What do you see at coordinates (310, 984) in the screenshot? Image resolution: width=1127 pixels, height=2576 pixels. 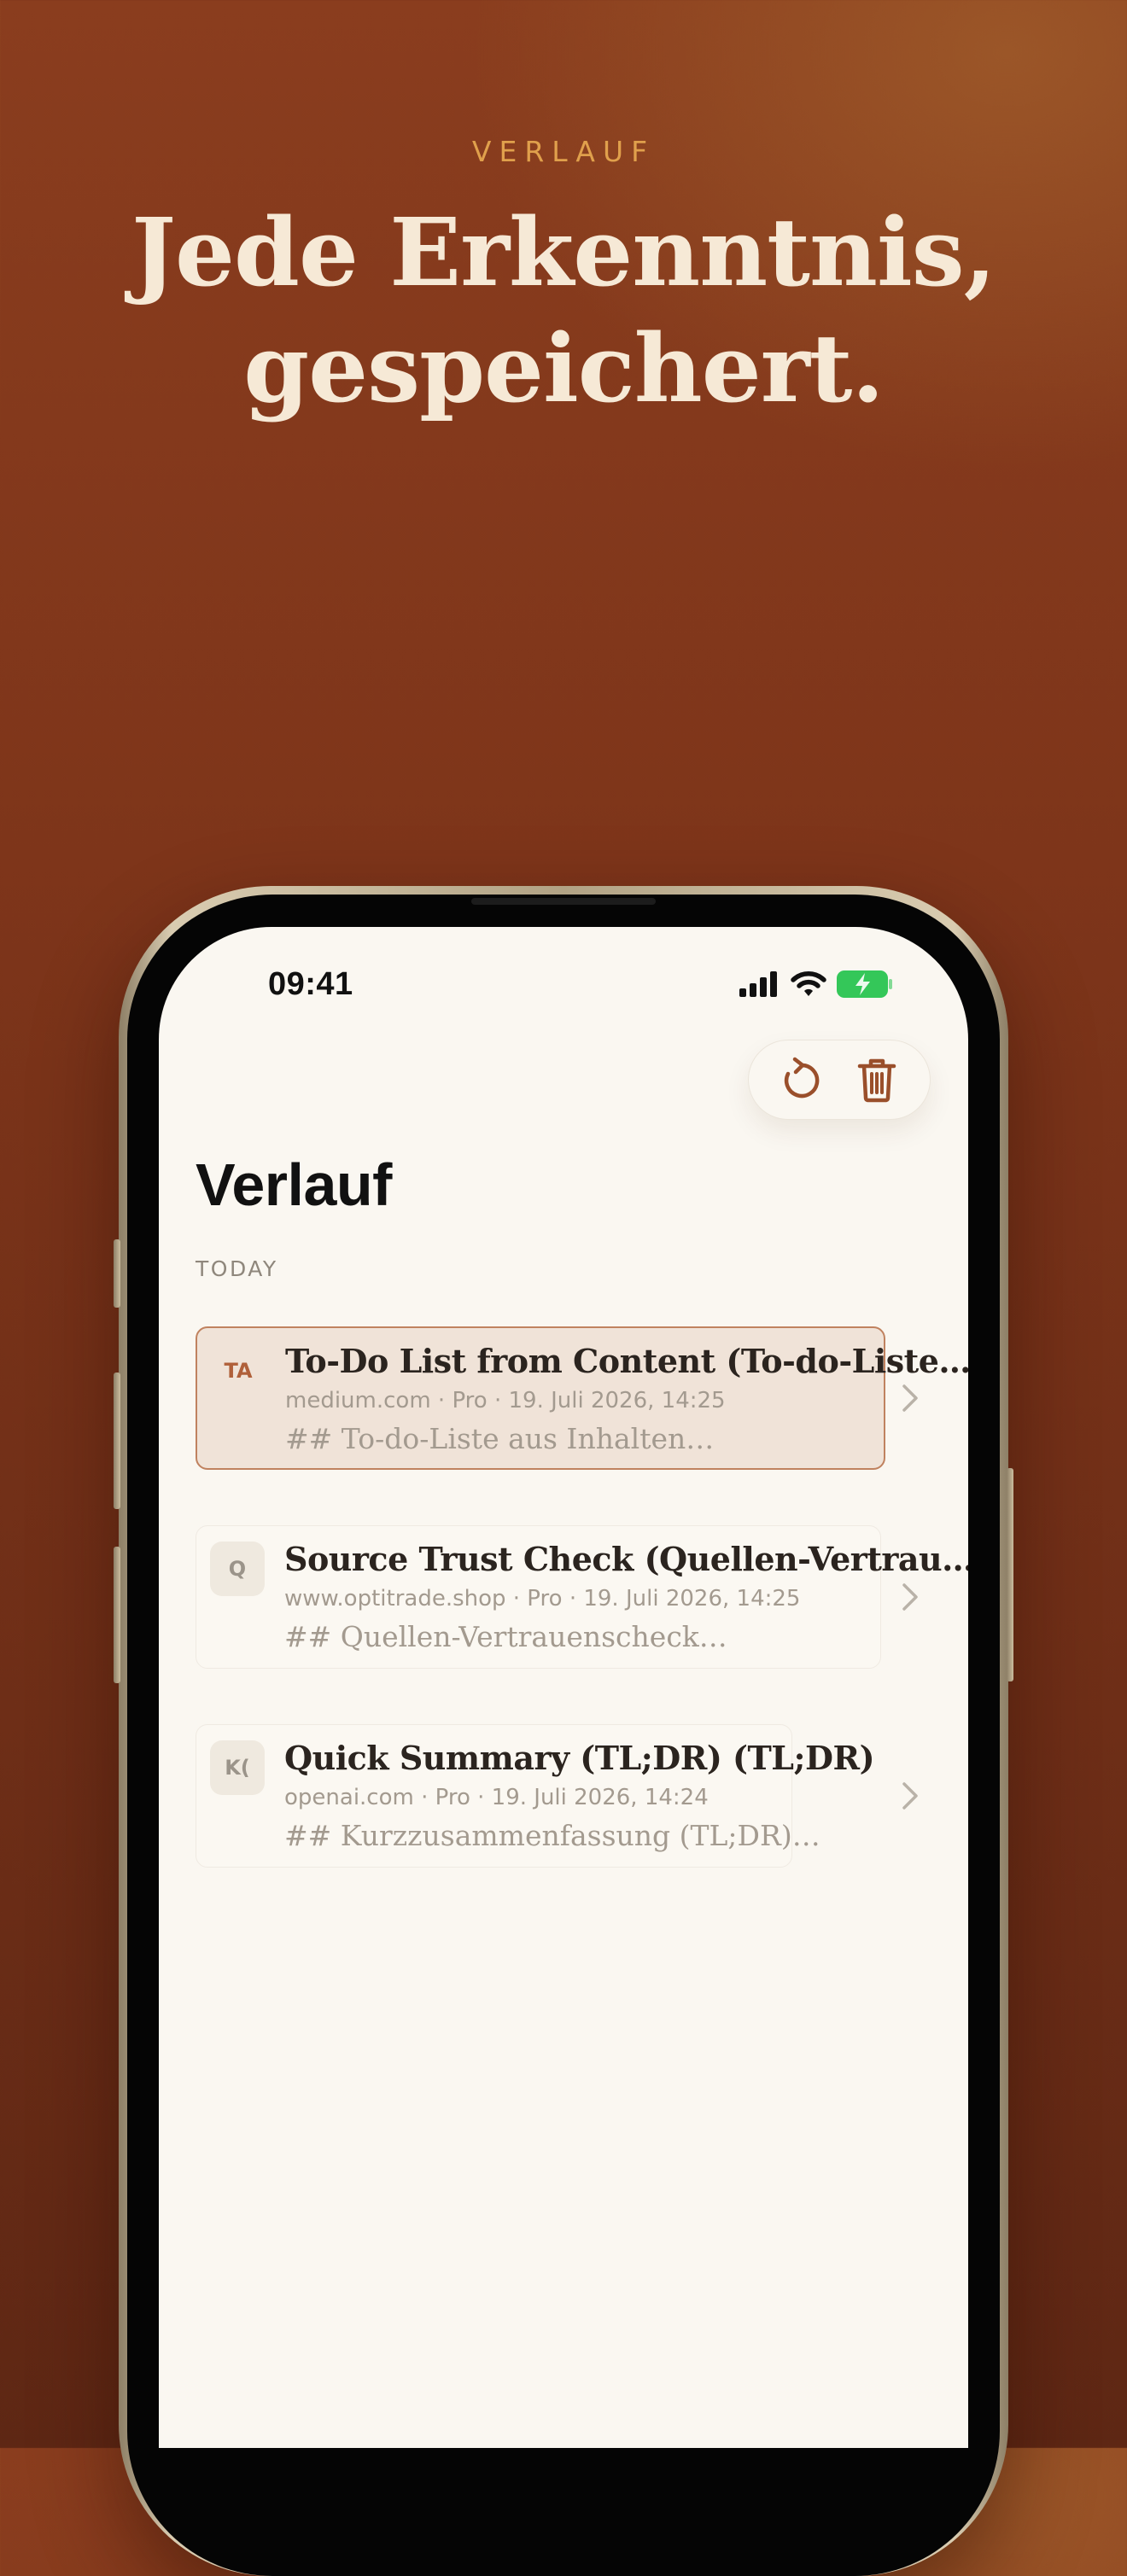 I see `status-time: 09:41` at bounding box center [310, 984].